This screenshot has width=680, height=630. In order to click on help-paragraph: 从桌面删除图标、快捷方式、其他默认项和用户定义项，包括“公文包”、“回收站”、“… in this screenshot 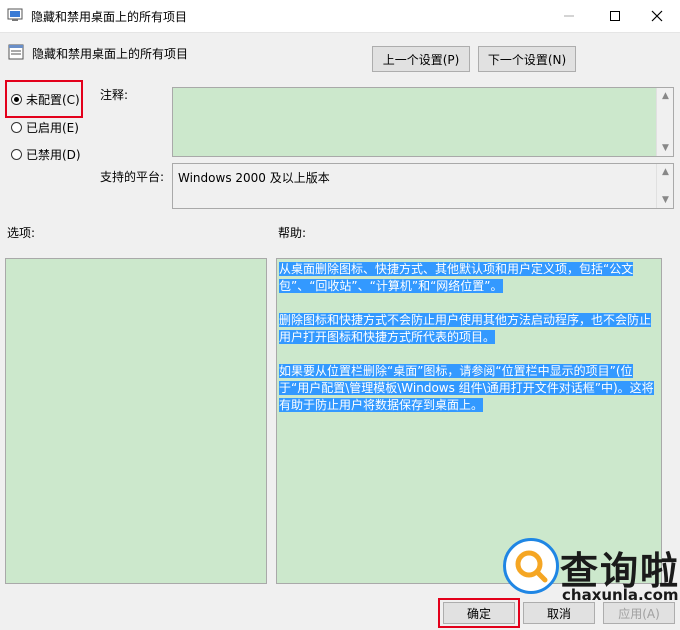, I will do `click(456, 277)`.